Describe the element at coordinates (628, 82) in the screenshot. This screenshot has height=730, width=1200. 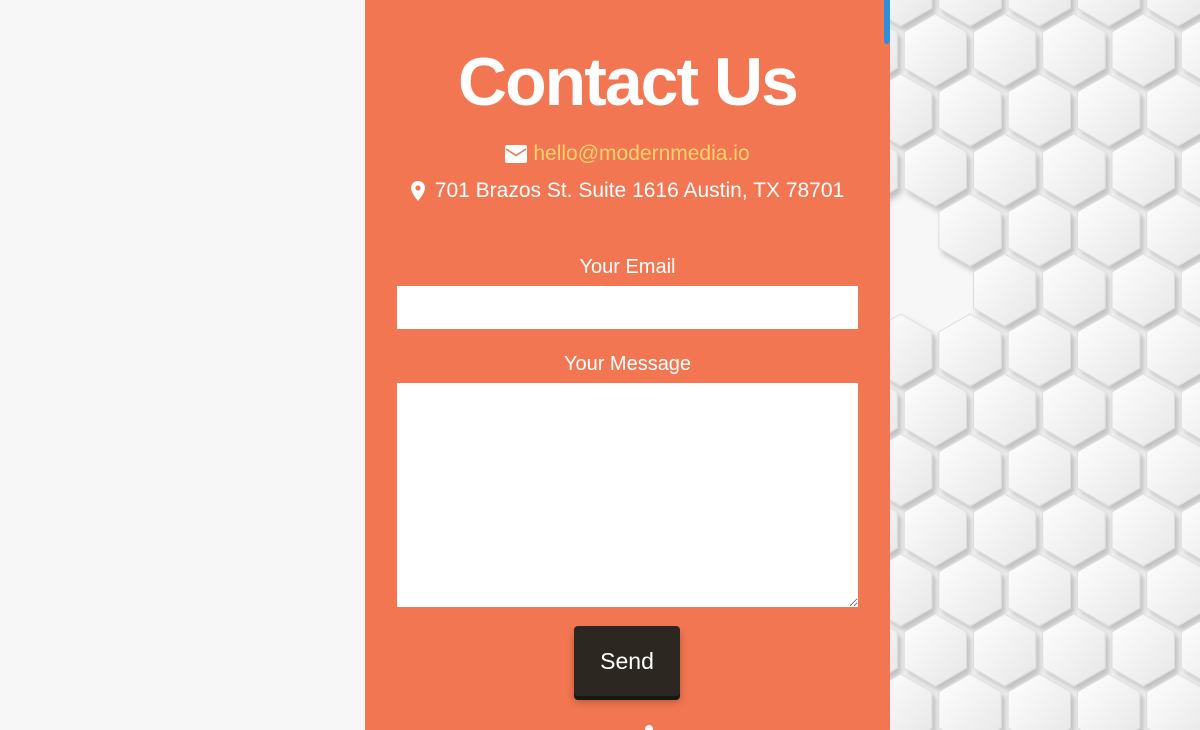
I see `page-title: Contact Us` at that location.